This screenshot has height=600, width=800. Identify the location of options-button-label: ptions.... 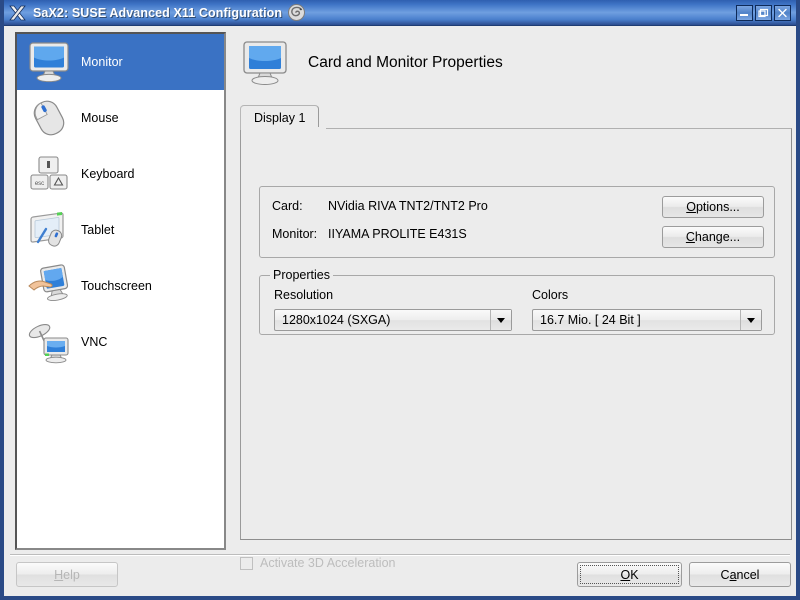
(717, 207).